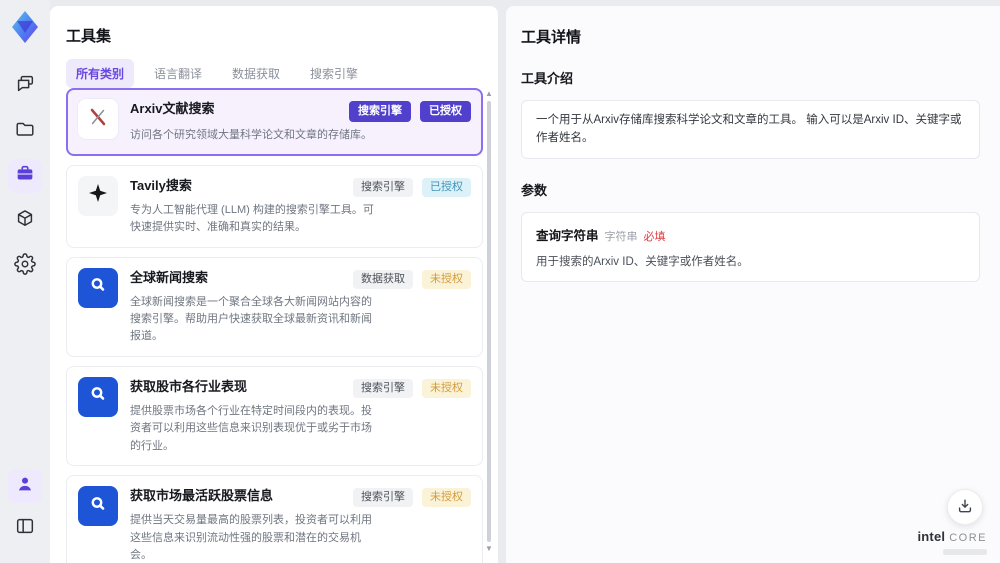 Image resolution: width=1000 pixels, height=563 pixels. I want to click on list-scrollbar: ▲ ▼, so click(489, 321).